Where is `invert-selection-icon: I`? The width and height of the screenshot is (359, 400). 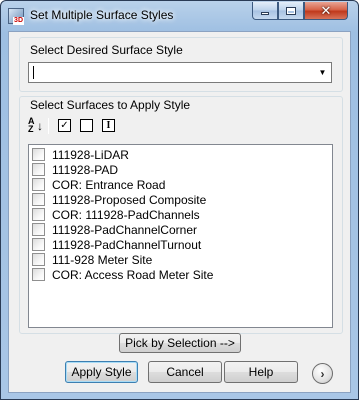 invert-selection-icon: I is located at coordinates (108, 125).